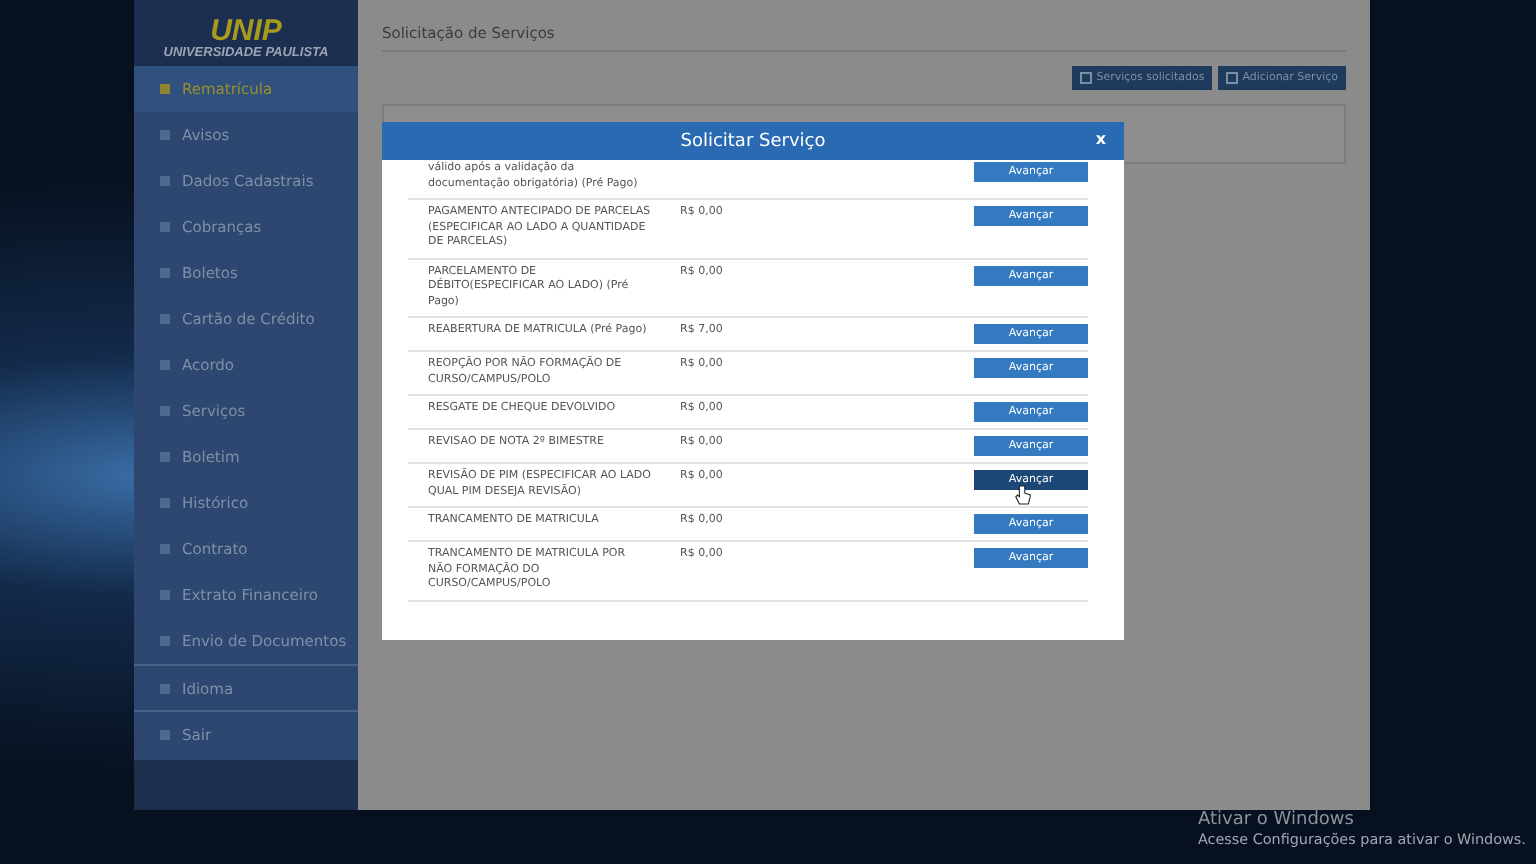  Describe the element at coordinates (1023, 495) in the screenshot. I see `hand-cursor-icon` at that location.